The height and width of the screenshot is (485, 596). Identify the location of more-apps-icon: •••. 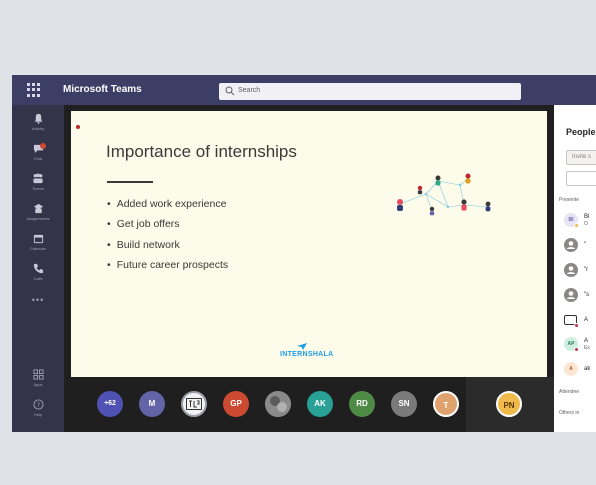
(38, 300).